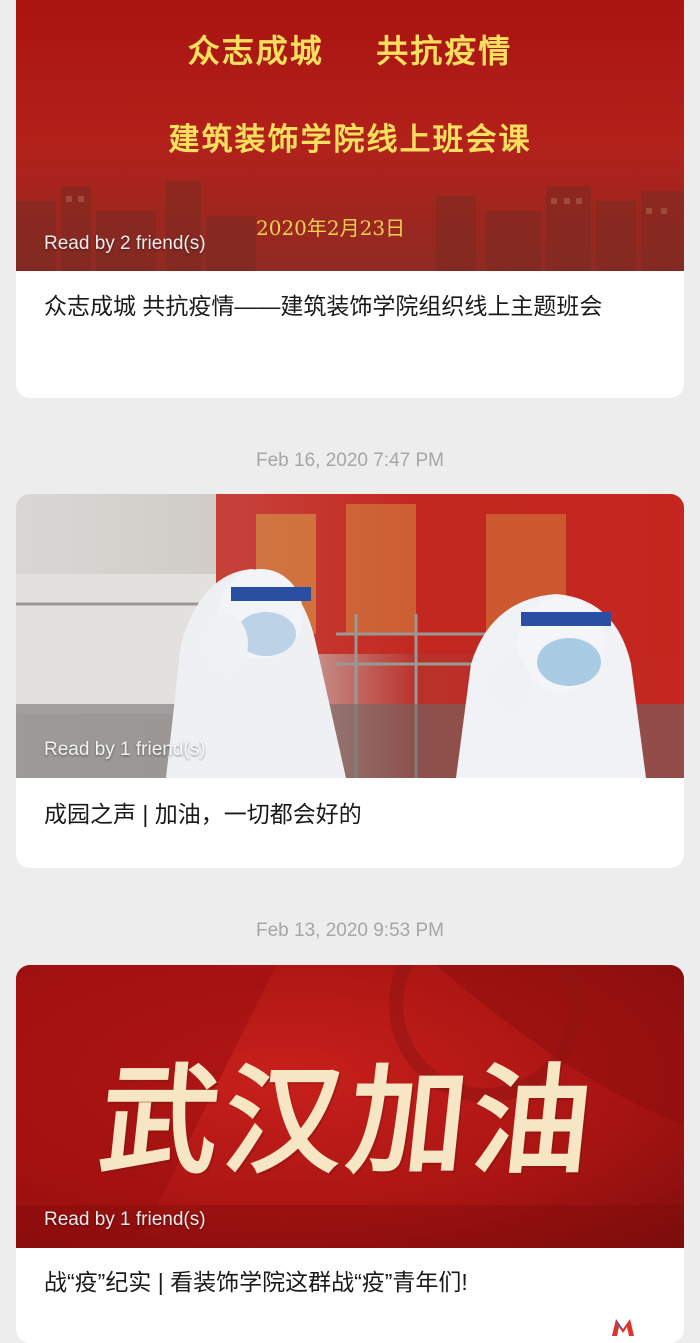  Describe the element at coordinates (623, 1327) in the screenshot. I see `watermark-logo-icon` at that location.